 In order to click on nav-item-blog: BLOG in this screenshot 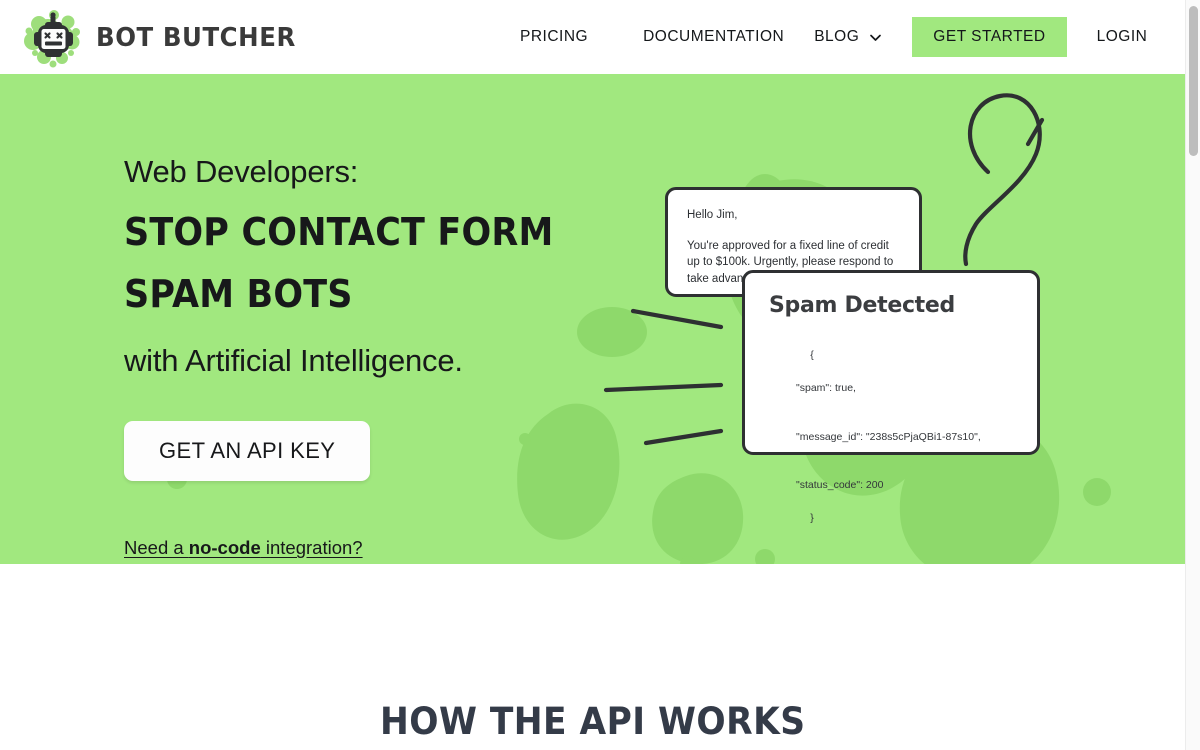, I will do `click(848, 37)`.